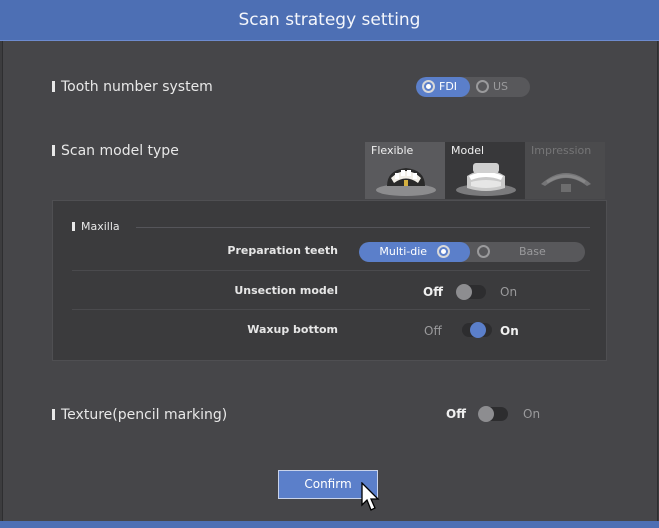 This screenshot has height=528, width=659. Describe the element at coordinates (414, 252) in the screenshot. I see `multi-die-option: Multi-die` at that location.